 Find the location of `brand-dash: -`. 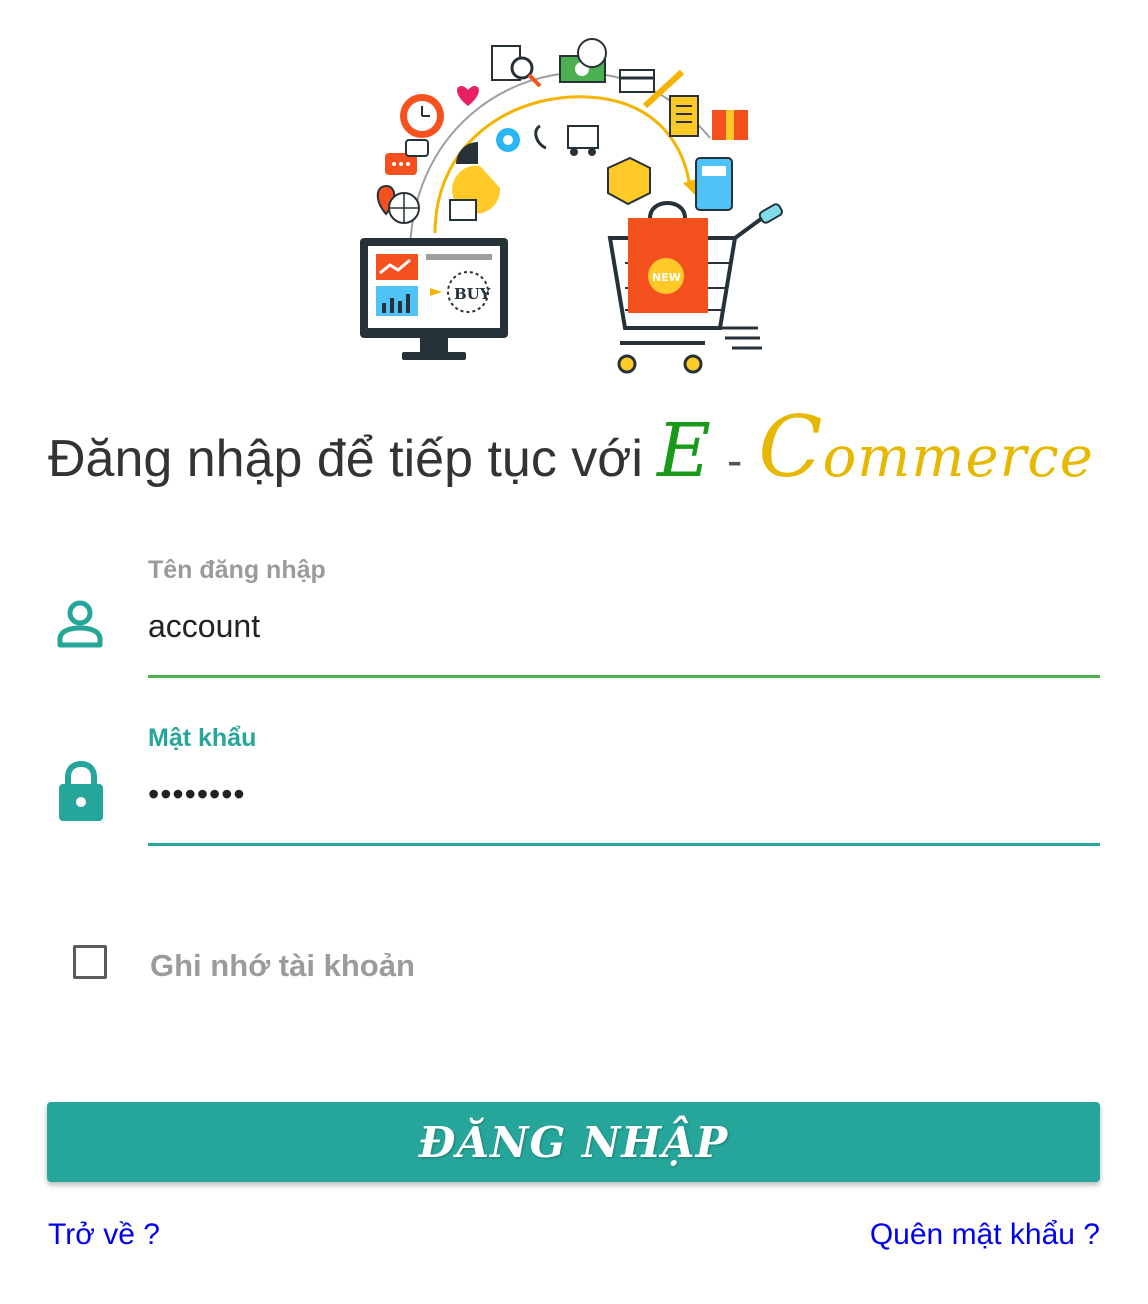

brand-dash: - is located at coordinates (734, 460).